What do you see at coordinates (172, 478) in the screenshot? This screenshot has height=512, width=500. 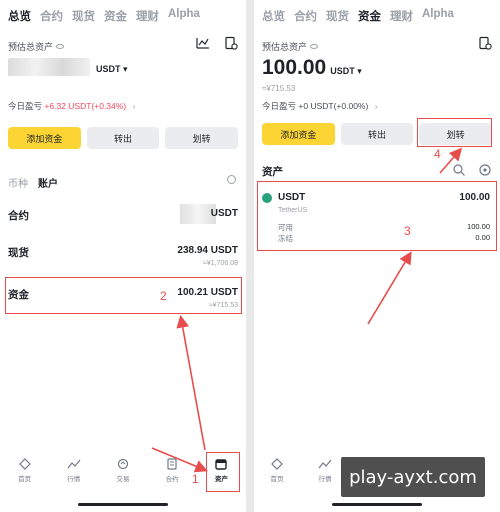 I see `nav-futures: 合约` at bounding box center [172, 478].